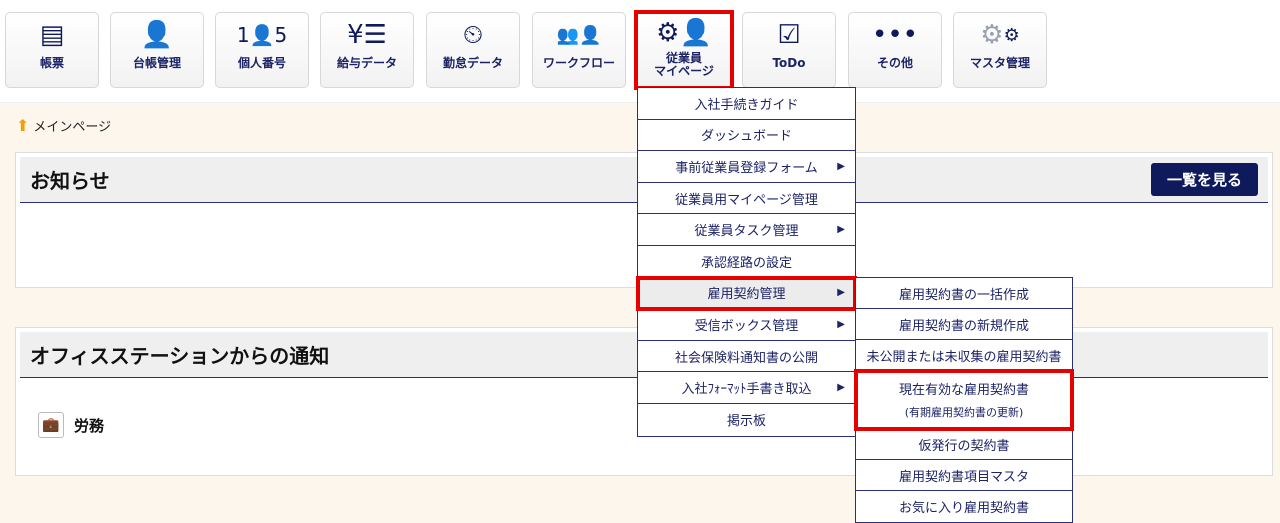 The height and width of the screenshot is (523, 1280). I want to click on menu-item-label: 社会保険料通知書の公開, so click(746, 358).